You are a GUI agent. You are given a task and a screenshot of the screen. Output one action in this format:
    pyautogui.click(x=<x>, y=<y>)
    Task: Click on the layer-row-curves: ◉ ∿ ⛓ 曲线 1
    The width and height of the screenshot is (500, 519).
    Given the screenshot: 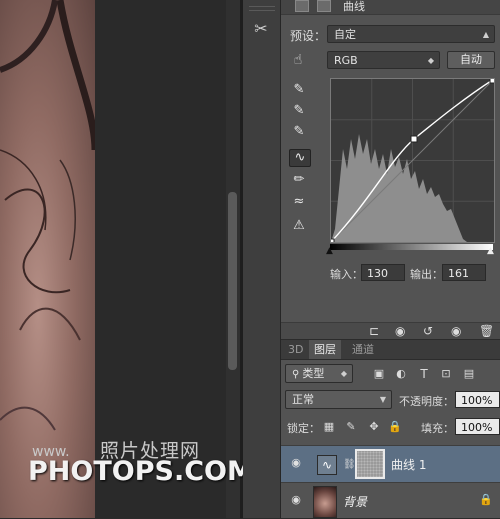 What is the action you would take?
    pyautogui.click(x=390, y=463)
    